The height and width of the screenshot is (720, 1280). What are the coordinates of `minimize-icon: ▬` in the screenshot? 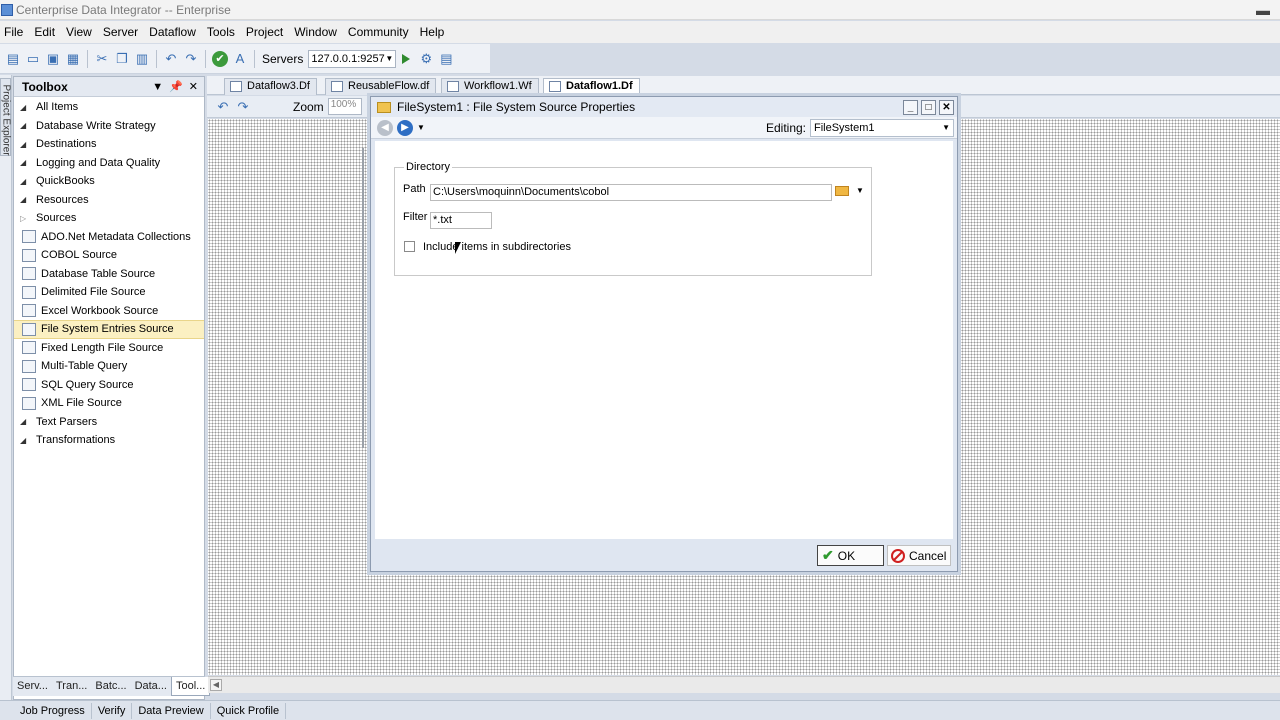 It's located at (1263, 10).